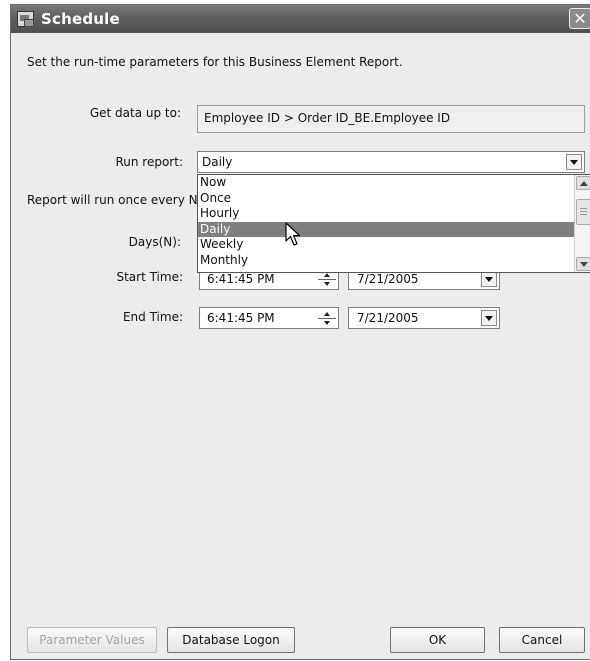  Describe the element at coordinates (112, 200) in the screenshot. I see `run-once-every-label: Report will run once every N` at that location.